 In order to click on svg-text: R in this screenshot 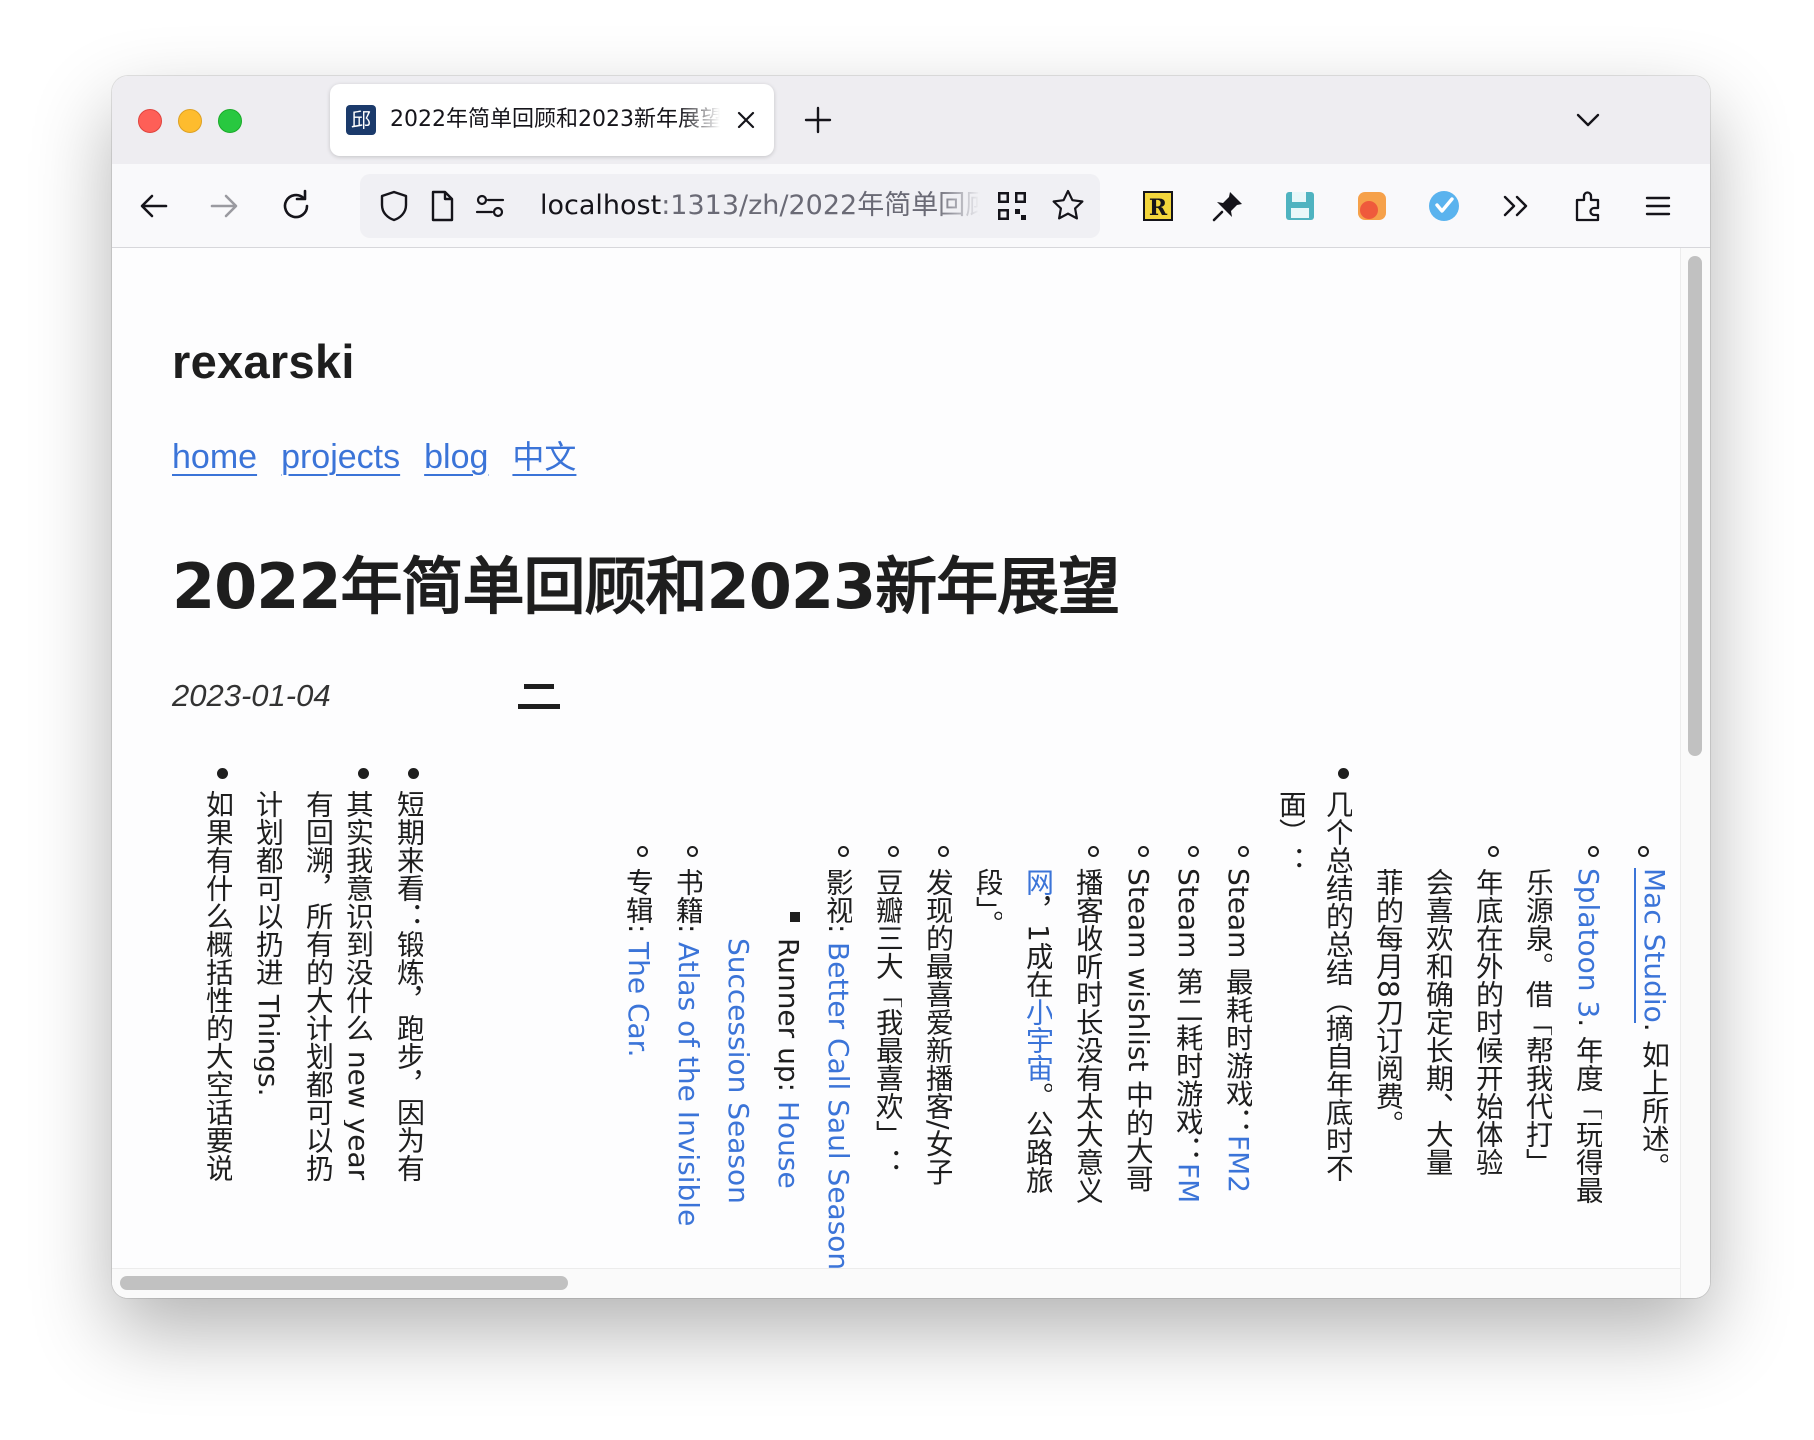, I will do `click(1158, 208)`.